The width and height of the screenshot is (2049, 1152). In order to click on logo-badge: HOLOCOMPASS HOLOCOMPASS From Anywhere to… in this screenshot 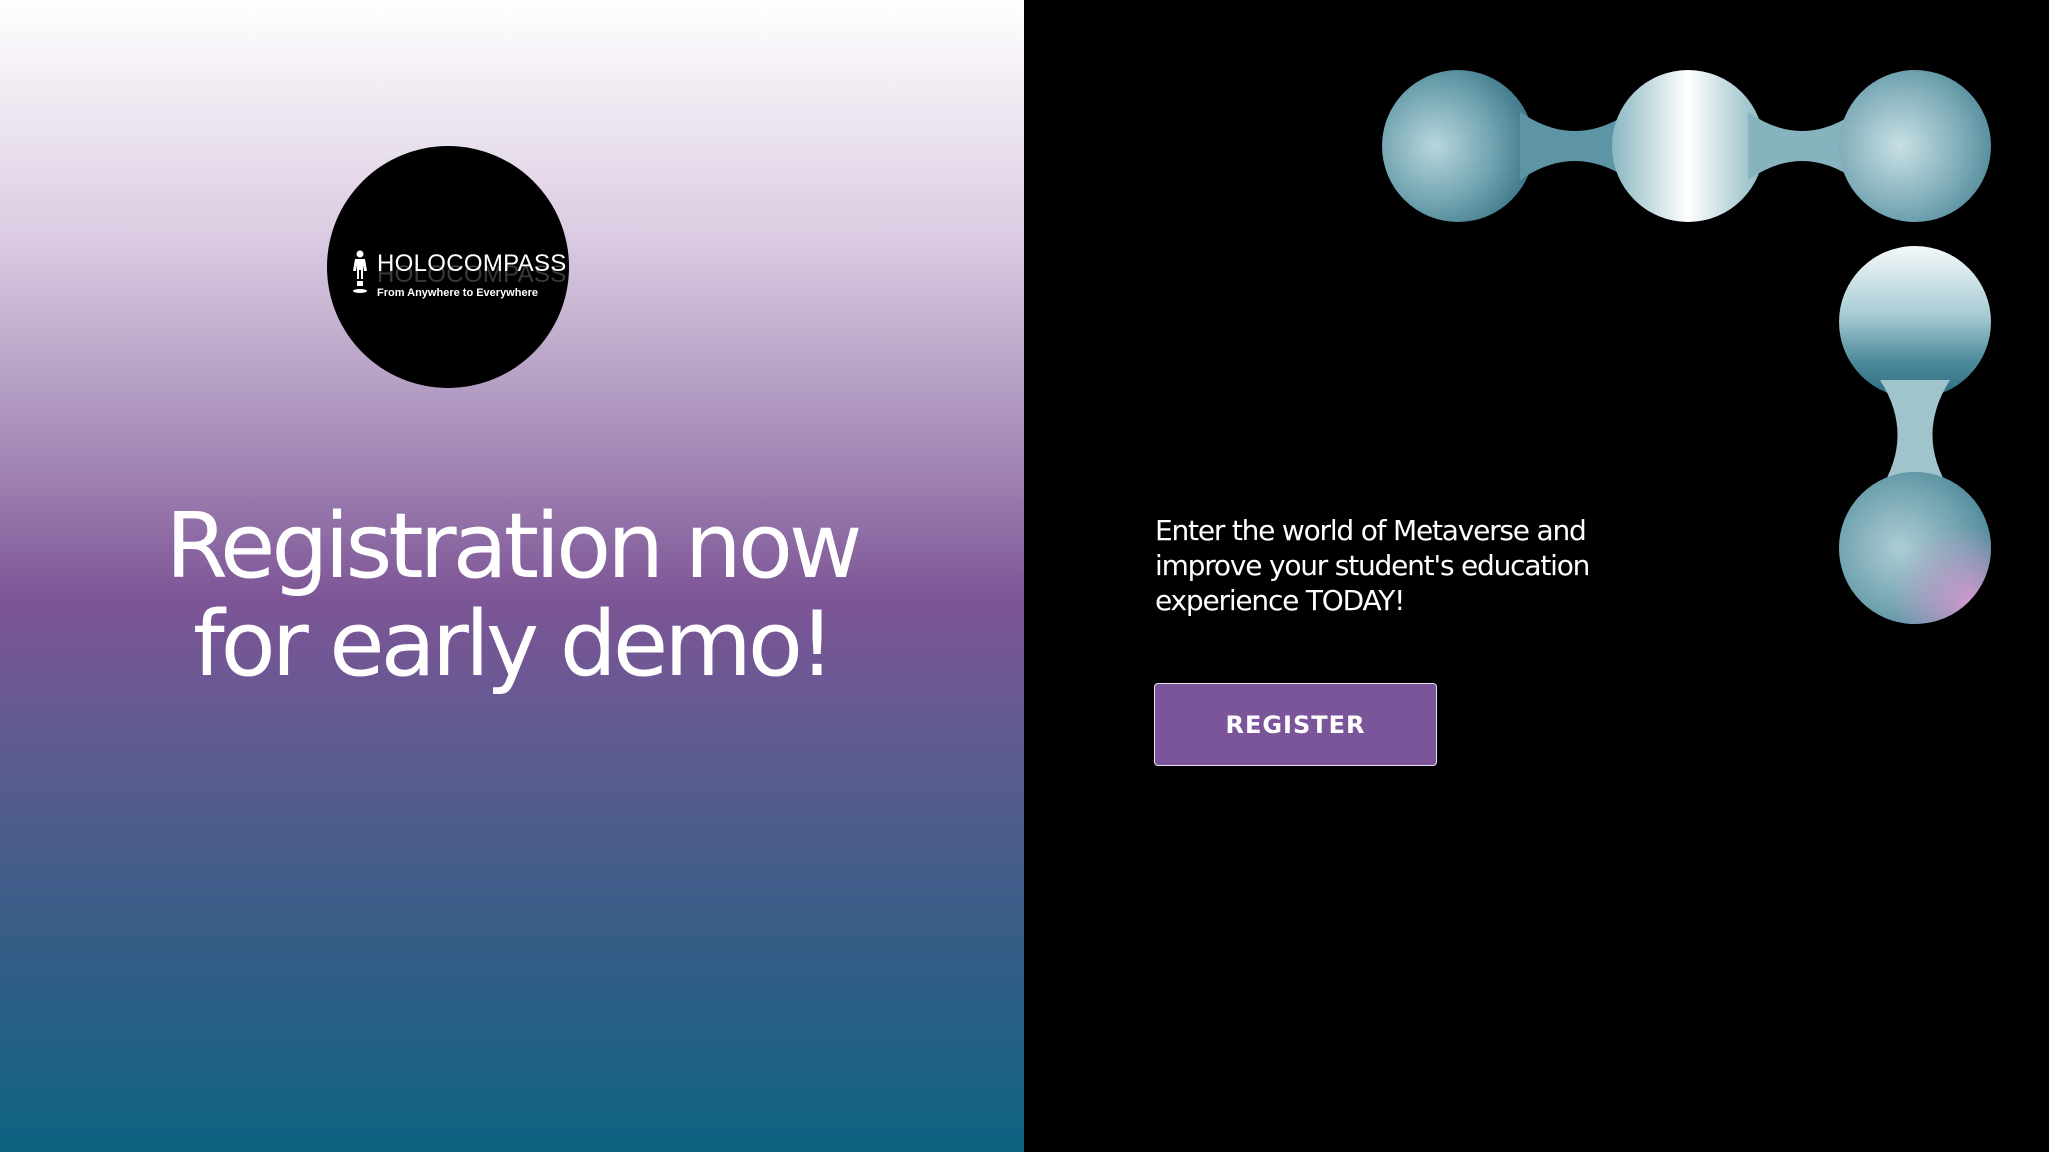, I will do `click(448, 267)`.